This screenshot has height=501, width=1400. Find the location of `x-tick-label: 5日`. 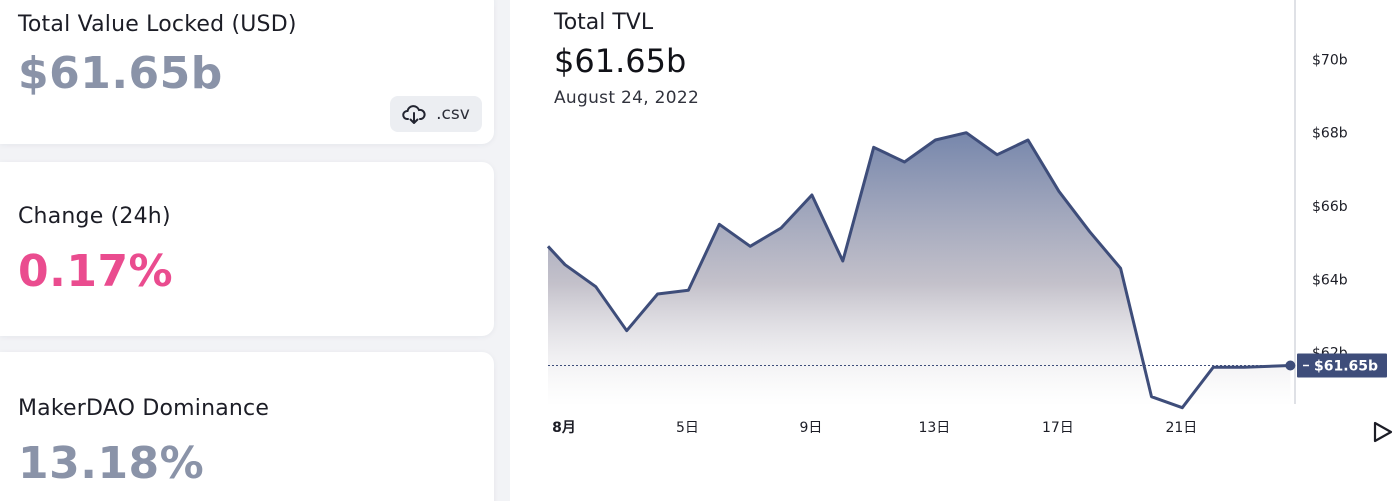

x-tick-label: 5日 is located at coordinates (687, 428).